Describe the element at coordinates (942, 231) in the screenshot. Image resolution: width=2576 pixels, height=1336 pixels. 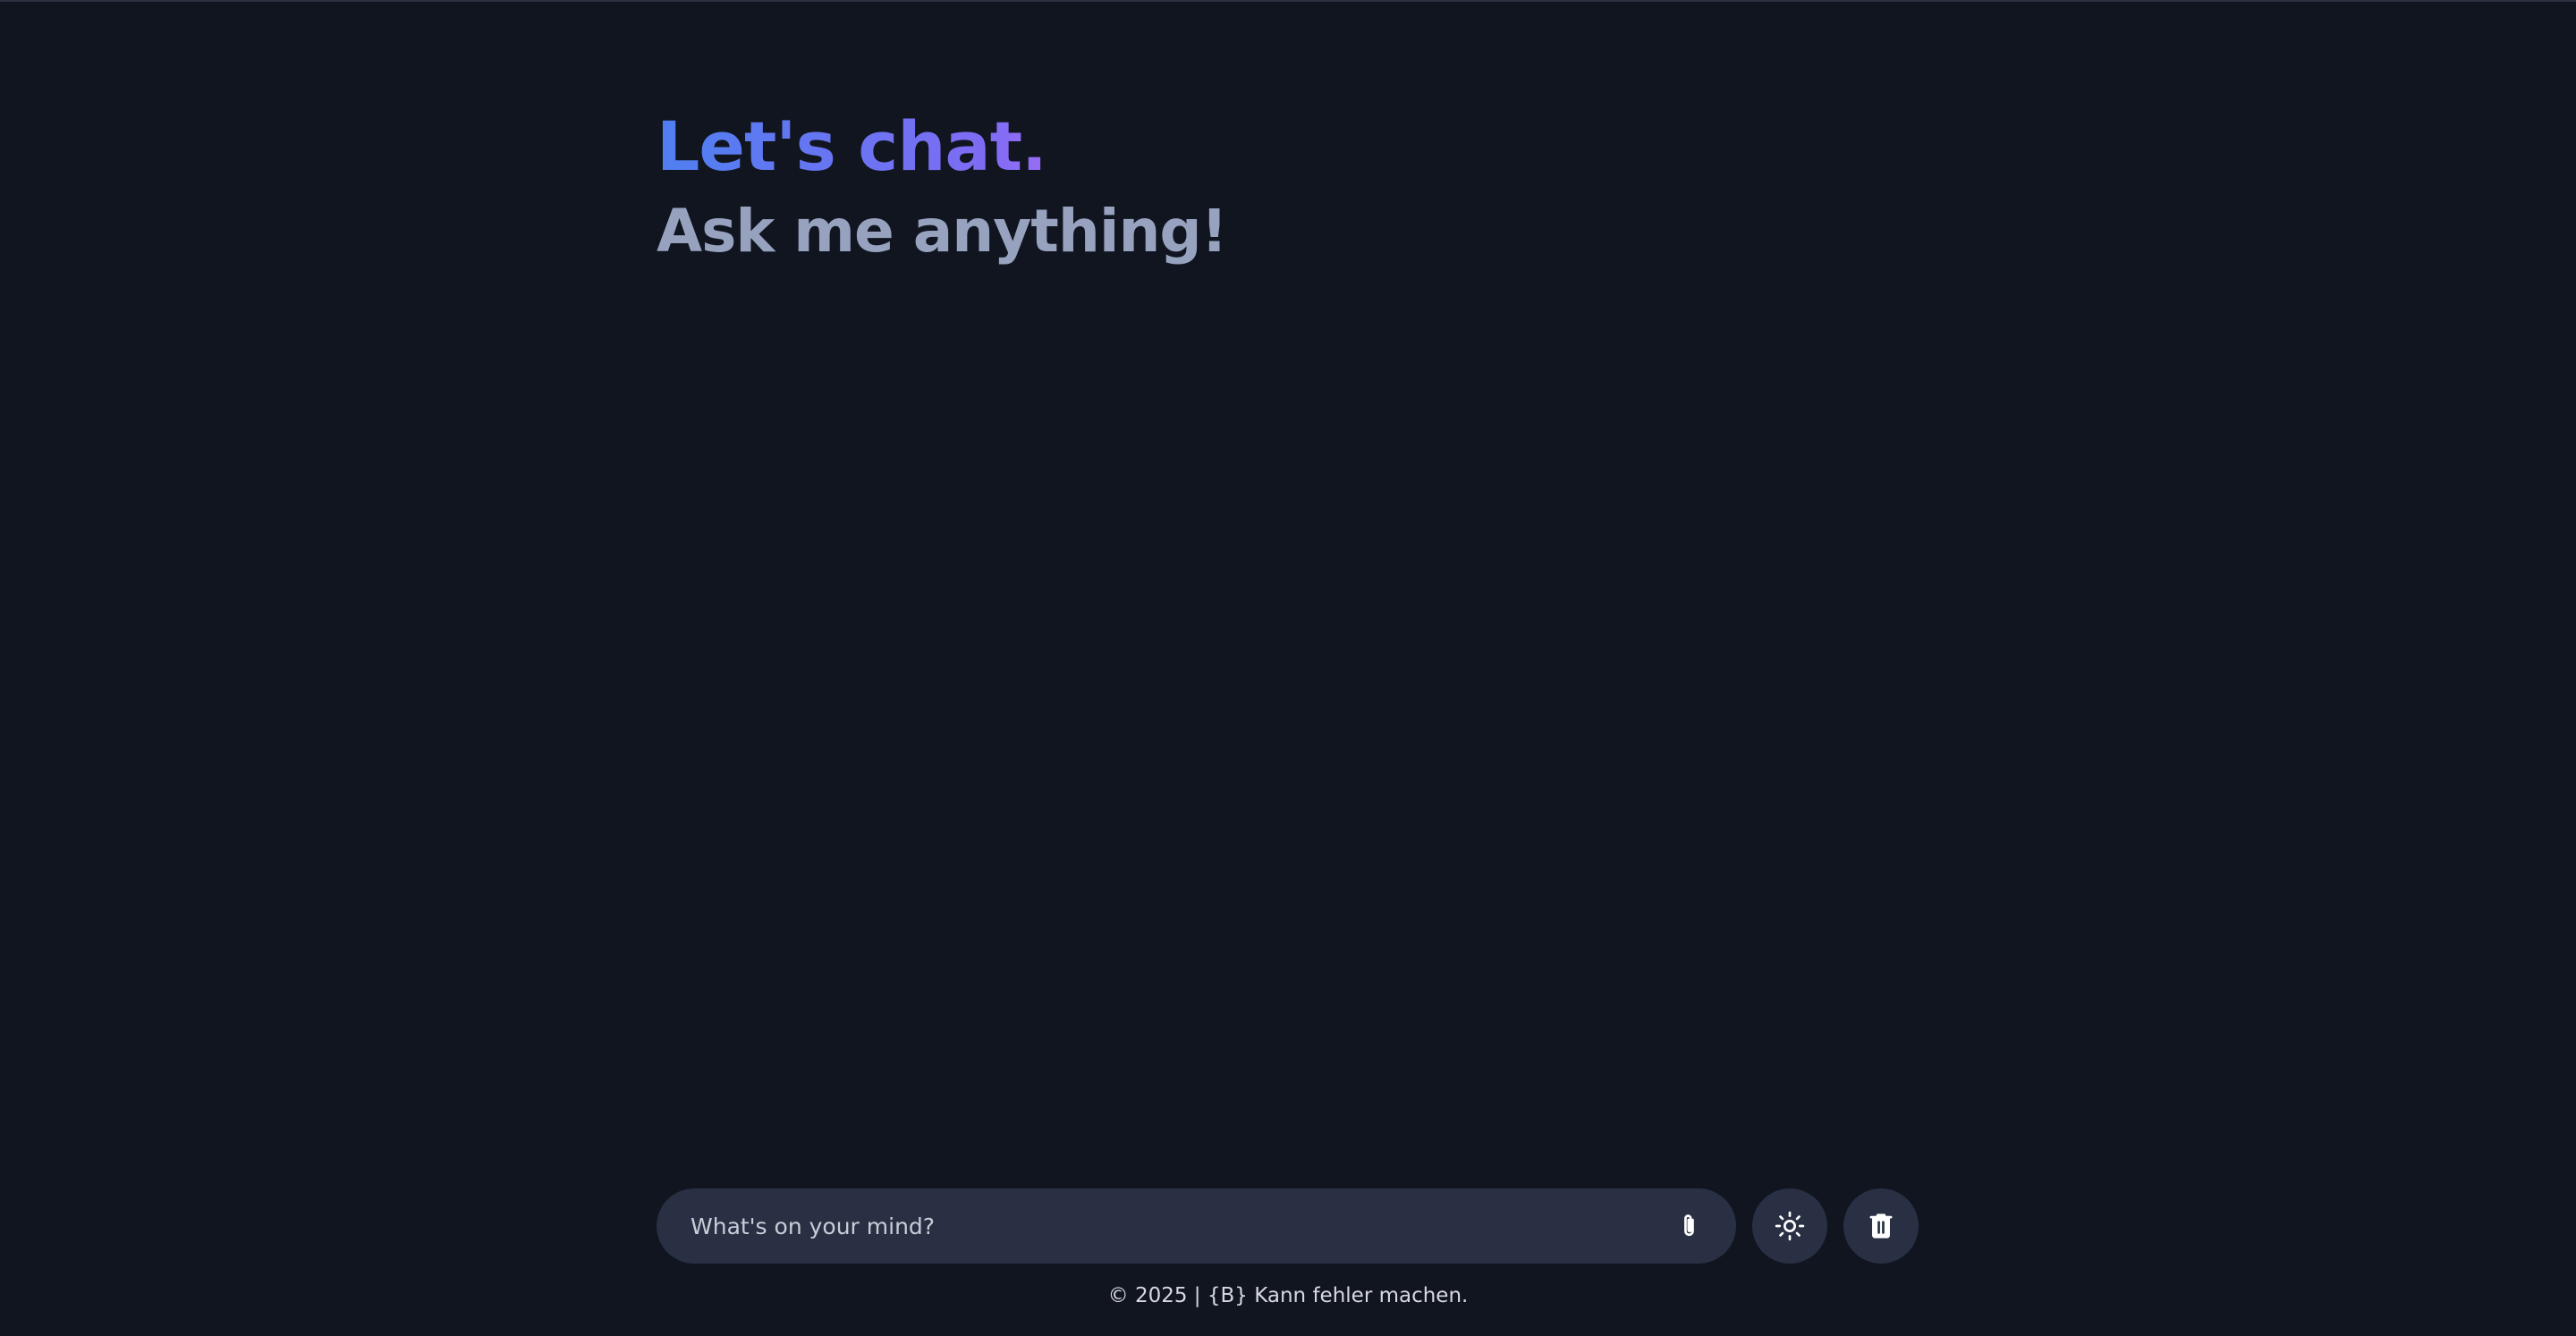
I see `greeting-subtitle: Ask me anything!` at that location.